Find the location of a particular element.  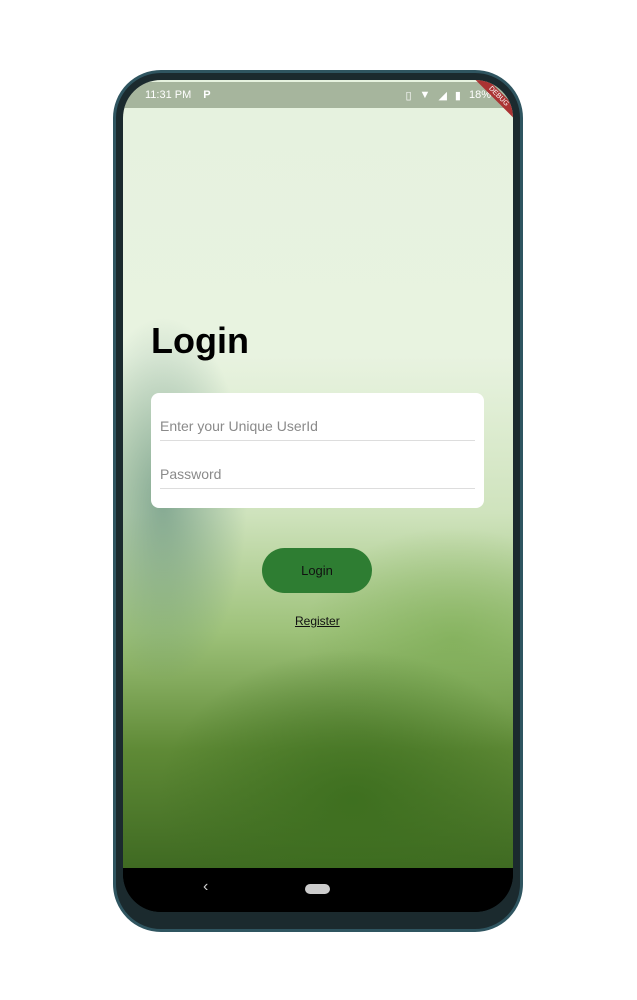

status-bar: 11:31 PM P ▯ ▼ ◢ ▮ 18% DEBUG is located at coordinates (318, 101).